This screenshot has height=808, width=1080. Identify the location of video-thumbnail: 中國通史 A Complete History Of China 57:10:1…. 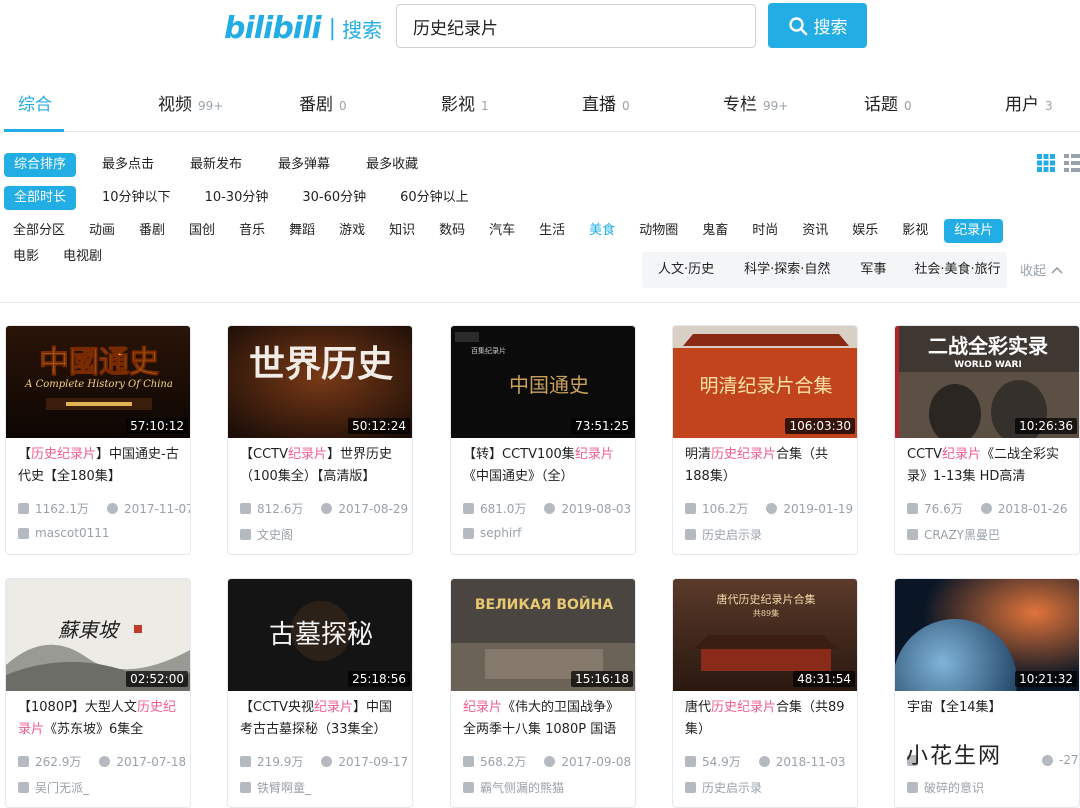
(98, 382).